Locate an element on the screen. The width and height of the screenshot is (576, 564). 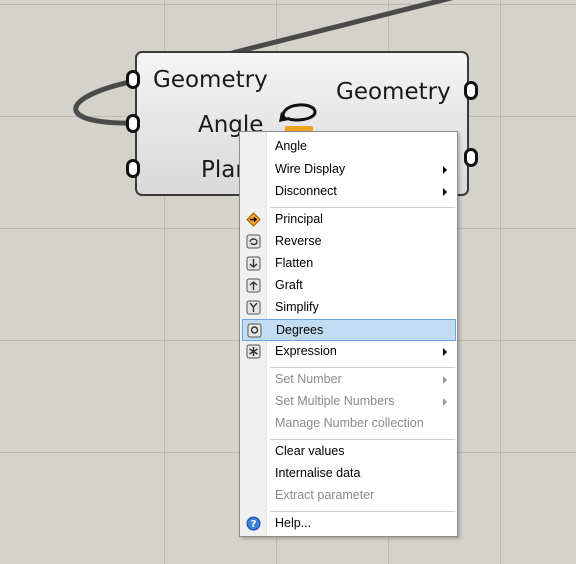
menu-item-label: Angle is located at coordinates (291, 146).